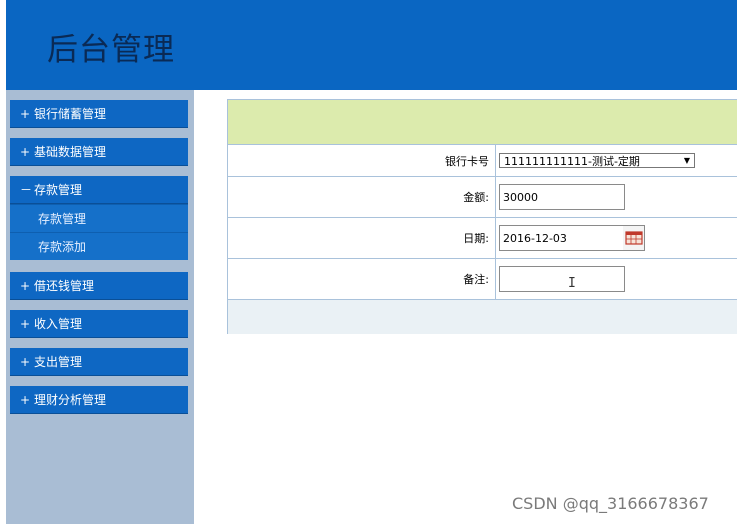 The width and height of the screenshot is (737, 524). I want to click on menu-item-expense: + 支出管理, so click(99, 362).